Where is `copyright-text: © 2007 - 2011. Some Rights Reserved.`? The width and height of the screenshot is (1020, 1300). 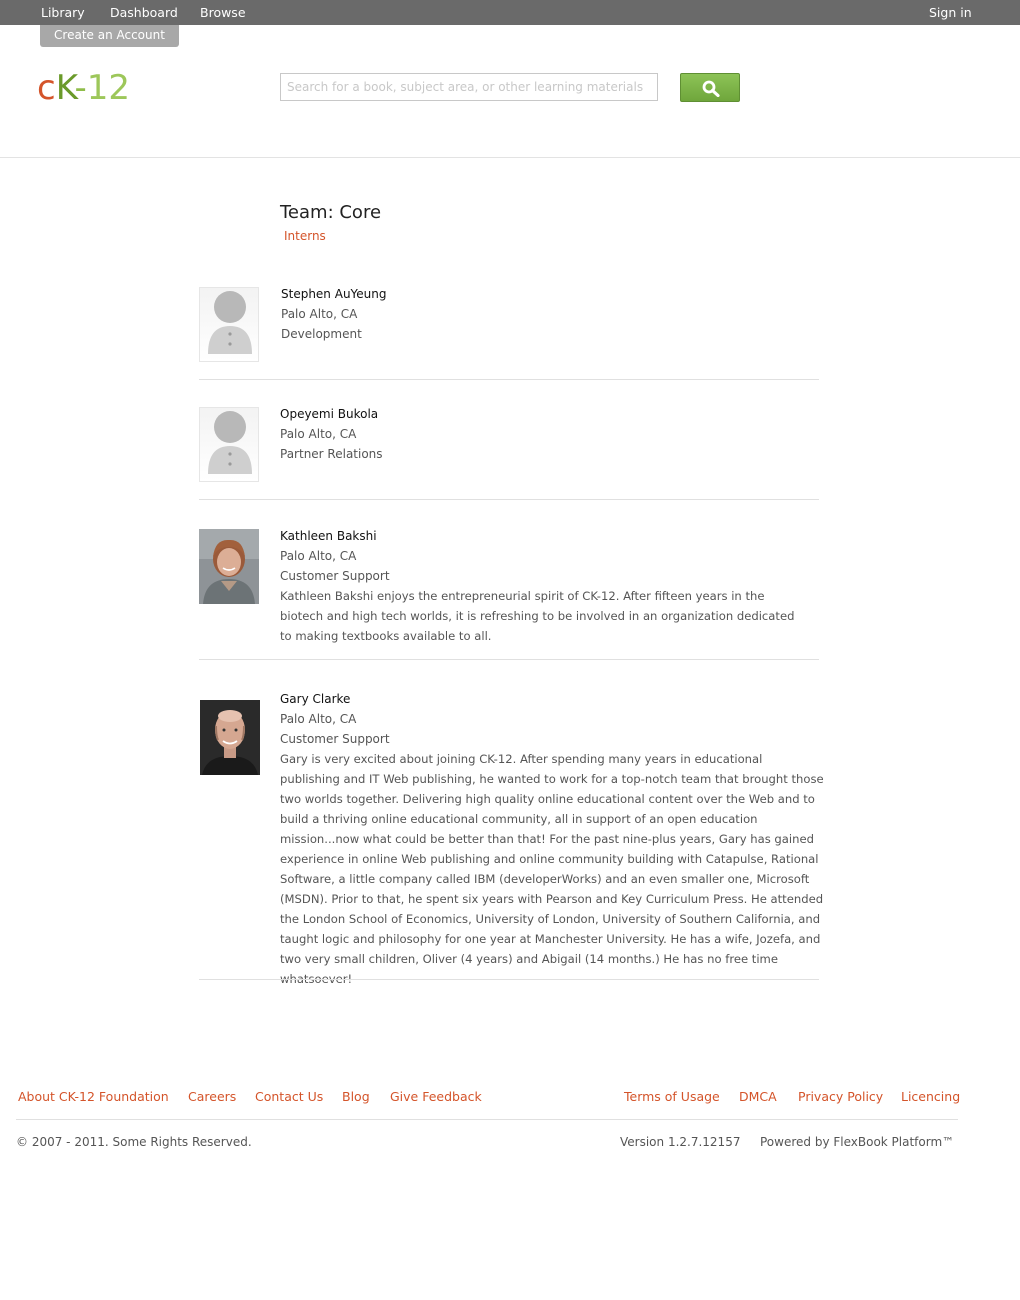 copyright-text: © 2007 - 2011. Some Rights Reserved. is located at coordinates (134, 1142).